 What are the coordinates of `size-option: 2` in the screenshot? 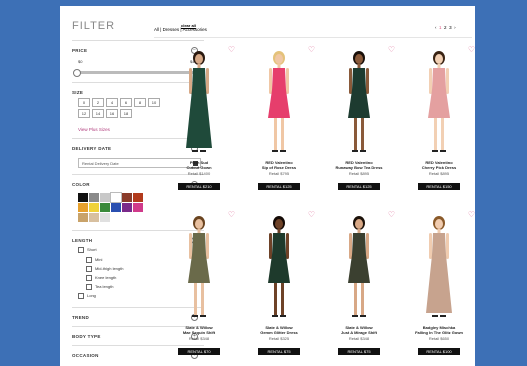 It's located at (98, 102).